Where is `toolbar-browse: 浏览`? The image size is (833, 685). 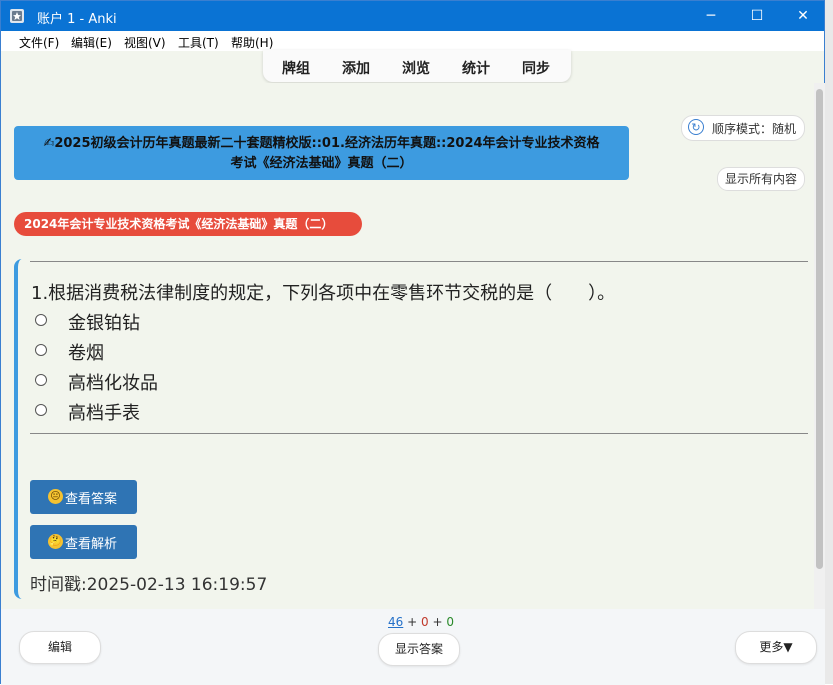
toolbar-browse: 浏览 is located at coordinates (416, 68).